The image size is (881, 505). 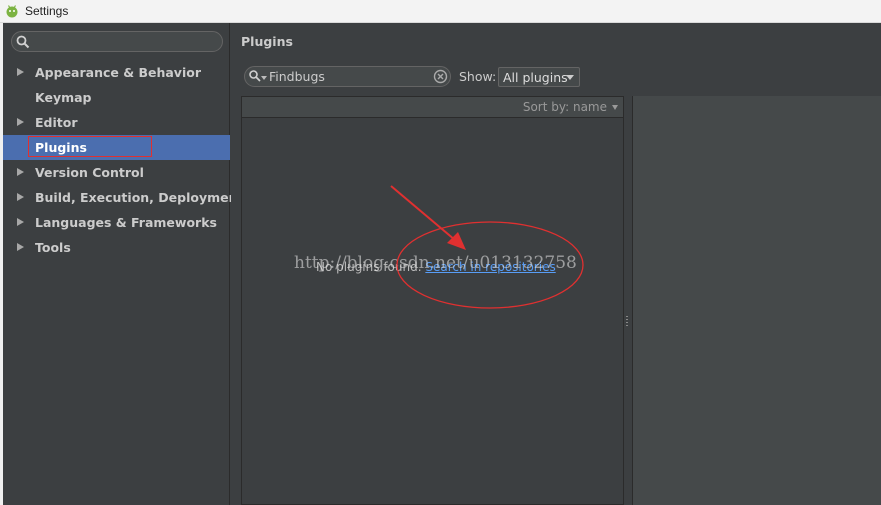 I want to click on sidebar-item-appearance-behavior: Appearance & Behavior, so click(x=116, y=72).